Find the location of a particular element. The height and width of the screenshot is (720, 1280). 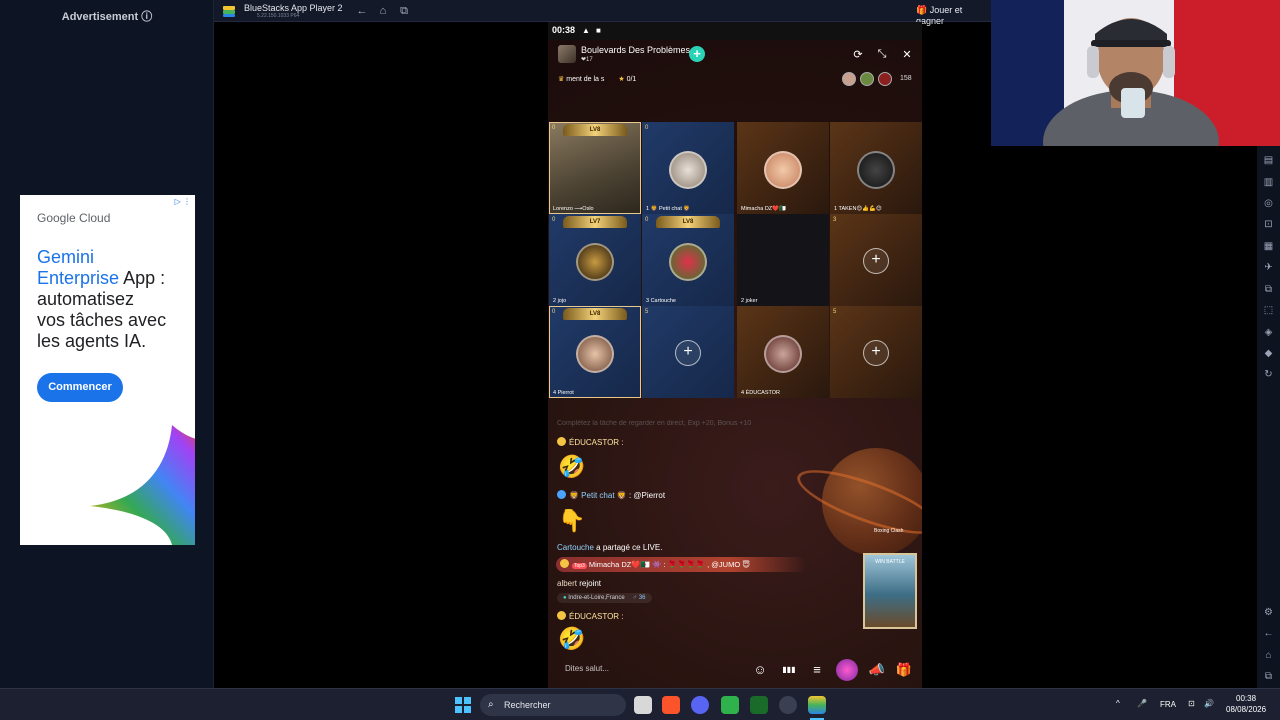

notification-icon: ■ is located at coordinates (598, 30).